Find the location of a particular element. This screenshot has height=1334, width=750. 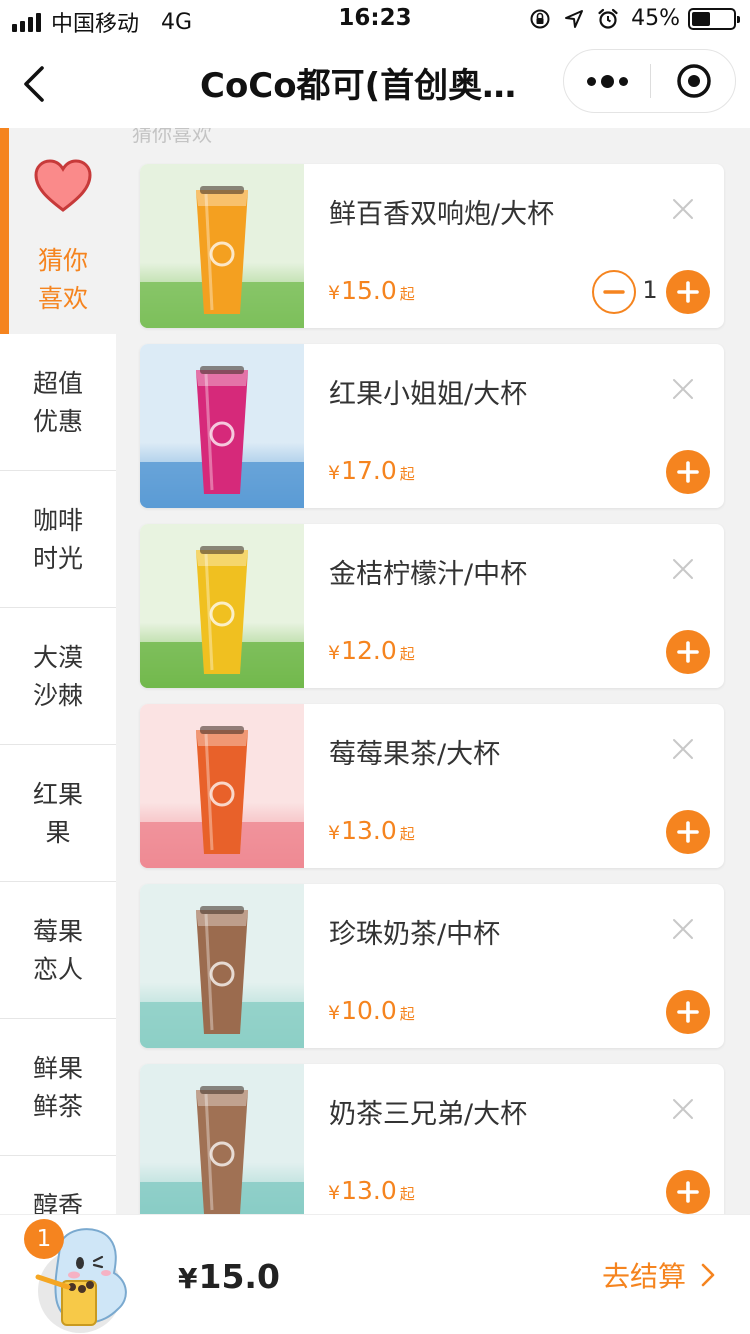

category-item-berry-lover: 莓果 恋人 is located at coordinates (58, 950).